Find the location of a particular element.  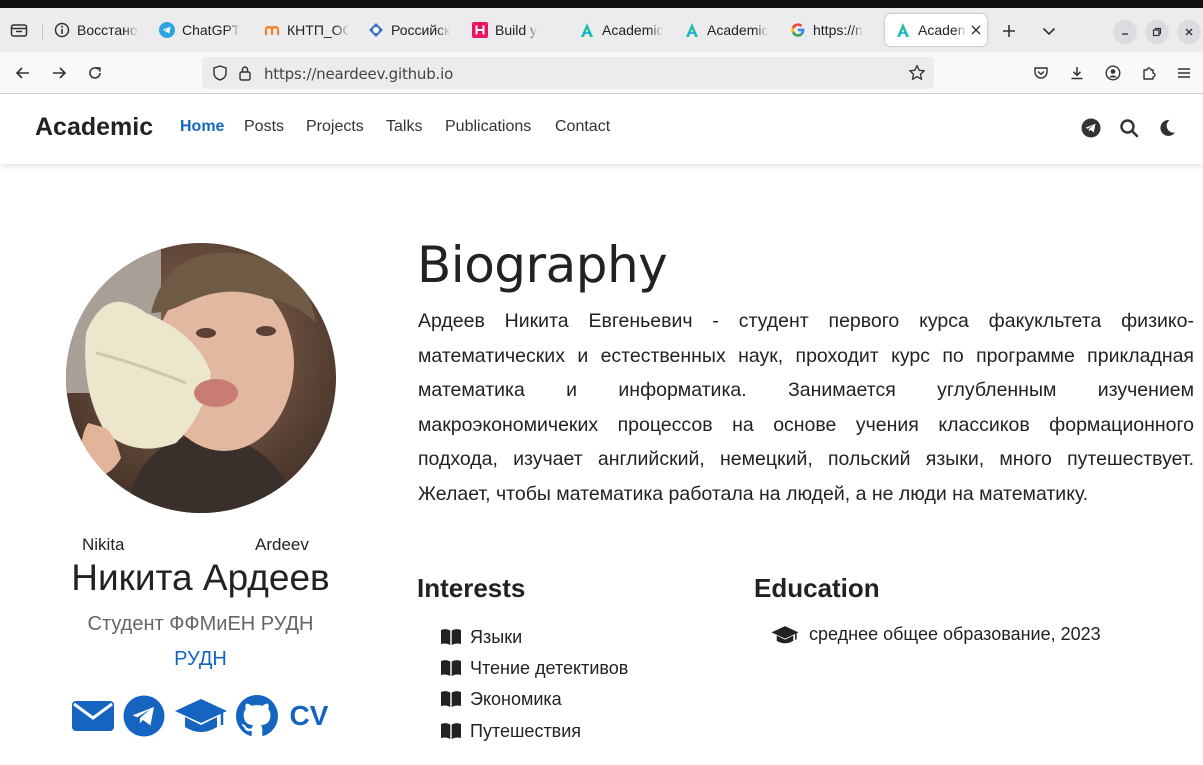

interest-item: Языки is located at coordinates (481, 637).